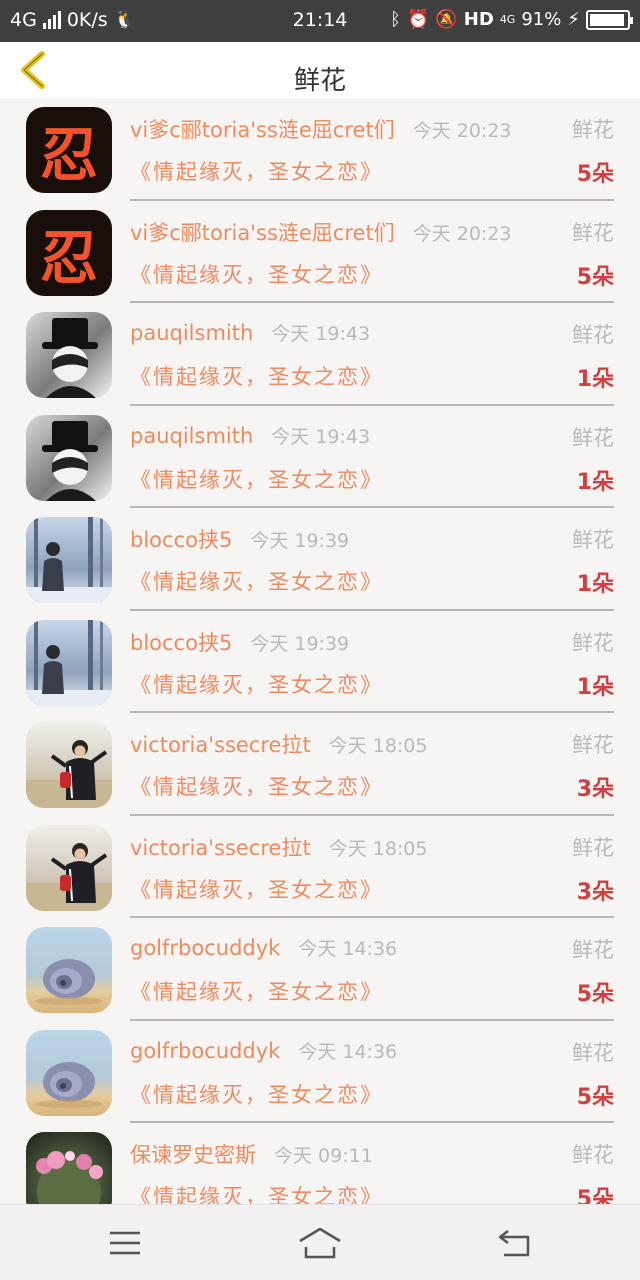 Image resolution: width=640 pixels, height=1280 pixels. What do you see at coordinates (395, 19) in the screenshot?
I see `bluetooth-icon: ᛒ` at bounding box center [395, 19].